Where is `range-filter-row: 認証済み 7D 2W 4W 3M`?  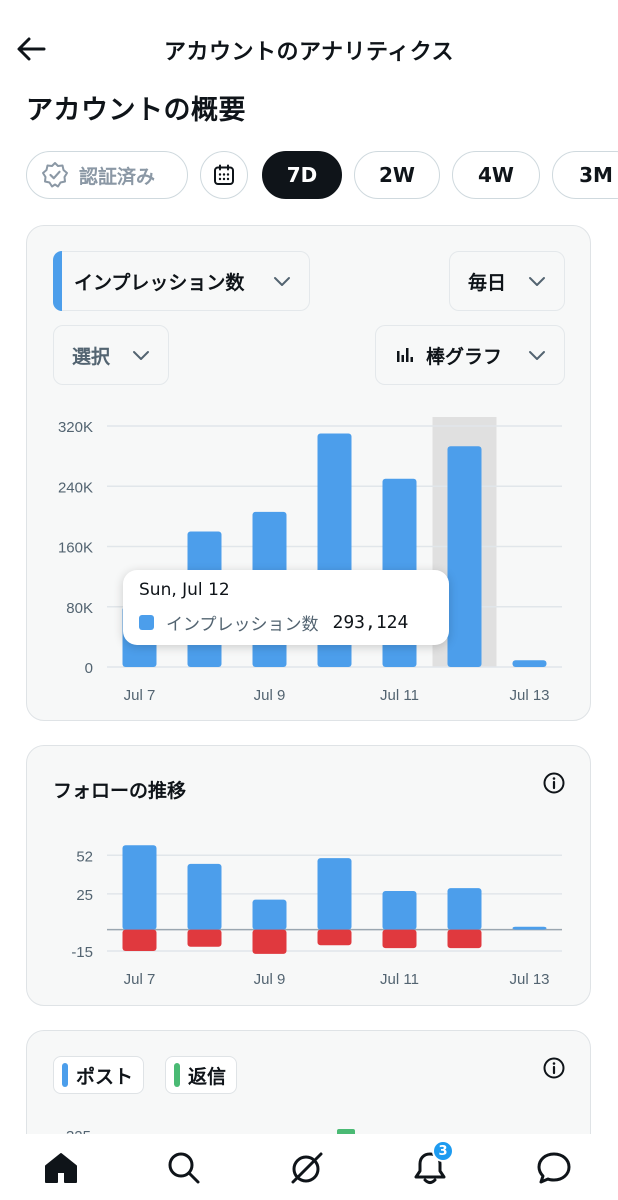 range-filter-row: 認証済み 7D 2W 4W 3M is located at coordinates (322, 176).